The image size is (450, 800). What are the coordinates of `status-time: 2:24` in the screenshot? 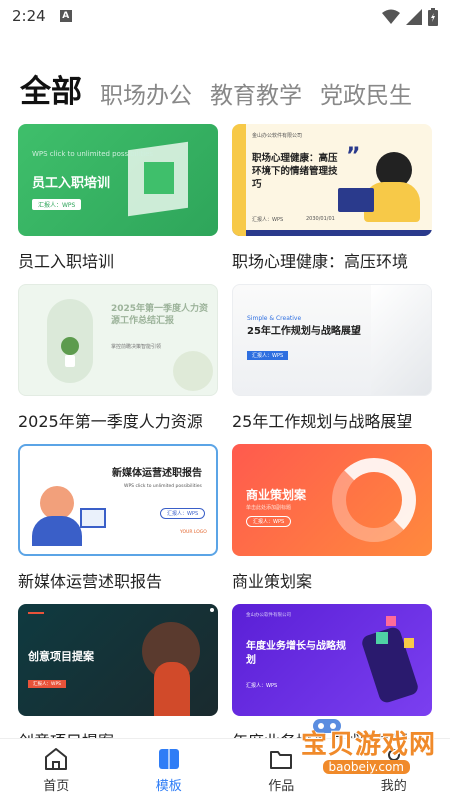 It's located at (29, 16).